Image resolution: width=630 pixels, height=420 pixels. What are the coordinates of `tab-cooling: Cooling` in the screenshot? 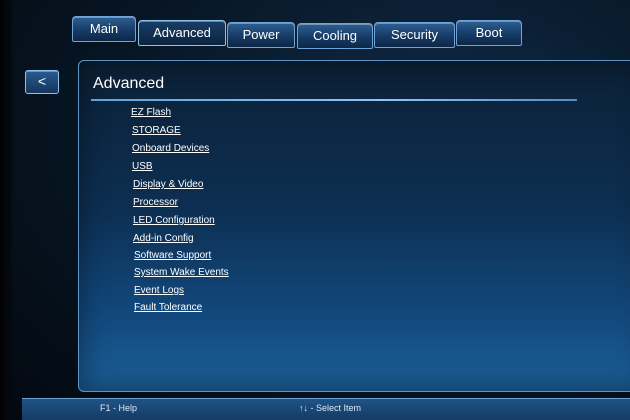 It's located at (335, 36).